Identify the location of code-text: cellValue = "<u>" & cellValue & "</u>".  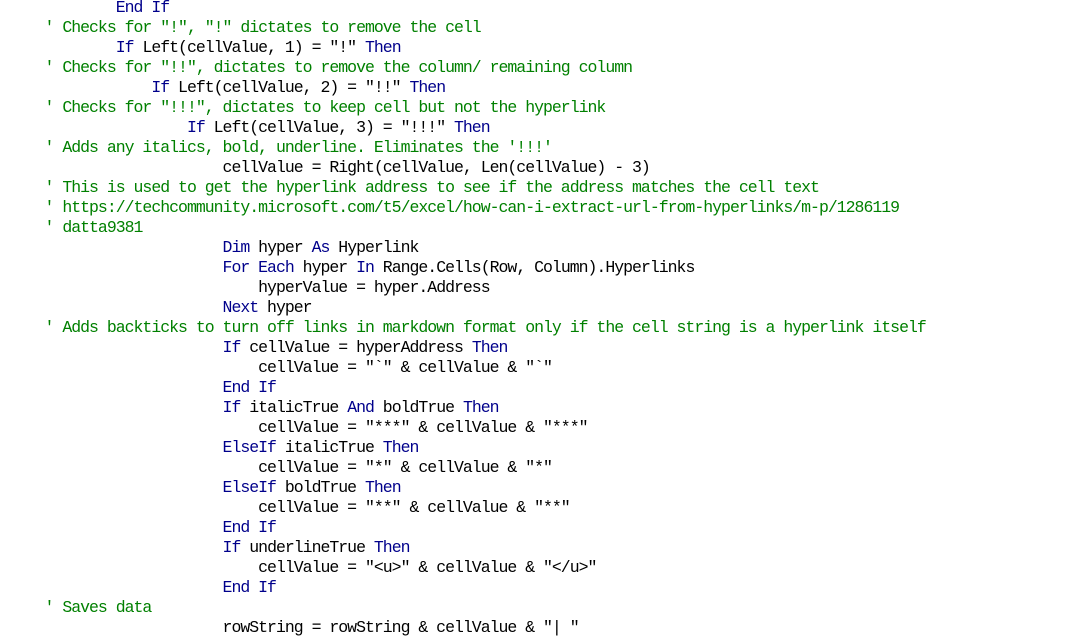
(427, 567).